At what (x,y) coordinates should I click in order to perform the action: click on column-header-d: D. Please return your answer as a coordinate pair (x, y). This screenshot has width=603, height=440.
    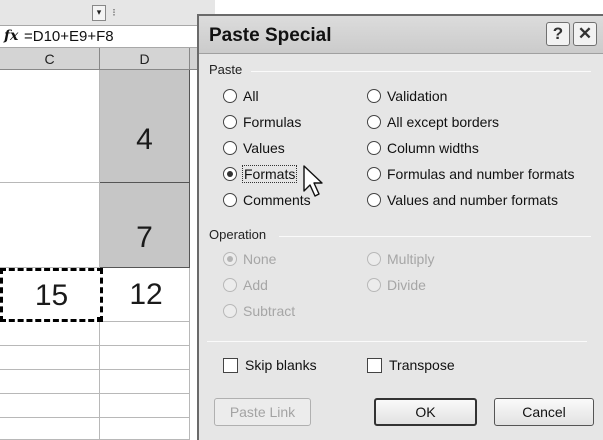
    Looking at the image, I should click on (145, 59).